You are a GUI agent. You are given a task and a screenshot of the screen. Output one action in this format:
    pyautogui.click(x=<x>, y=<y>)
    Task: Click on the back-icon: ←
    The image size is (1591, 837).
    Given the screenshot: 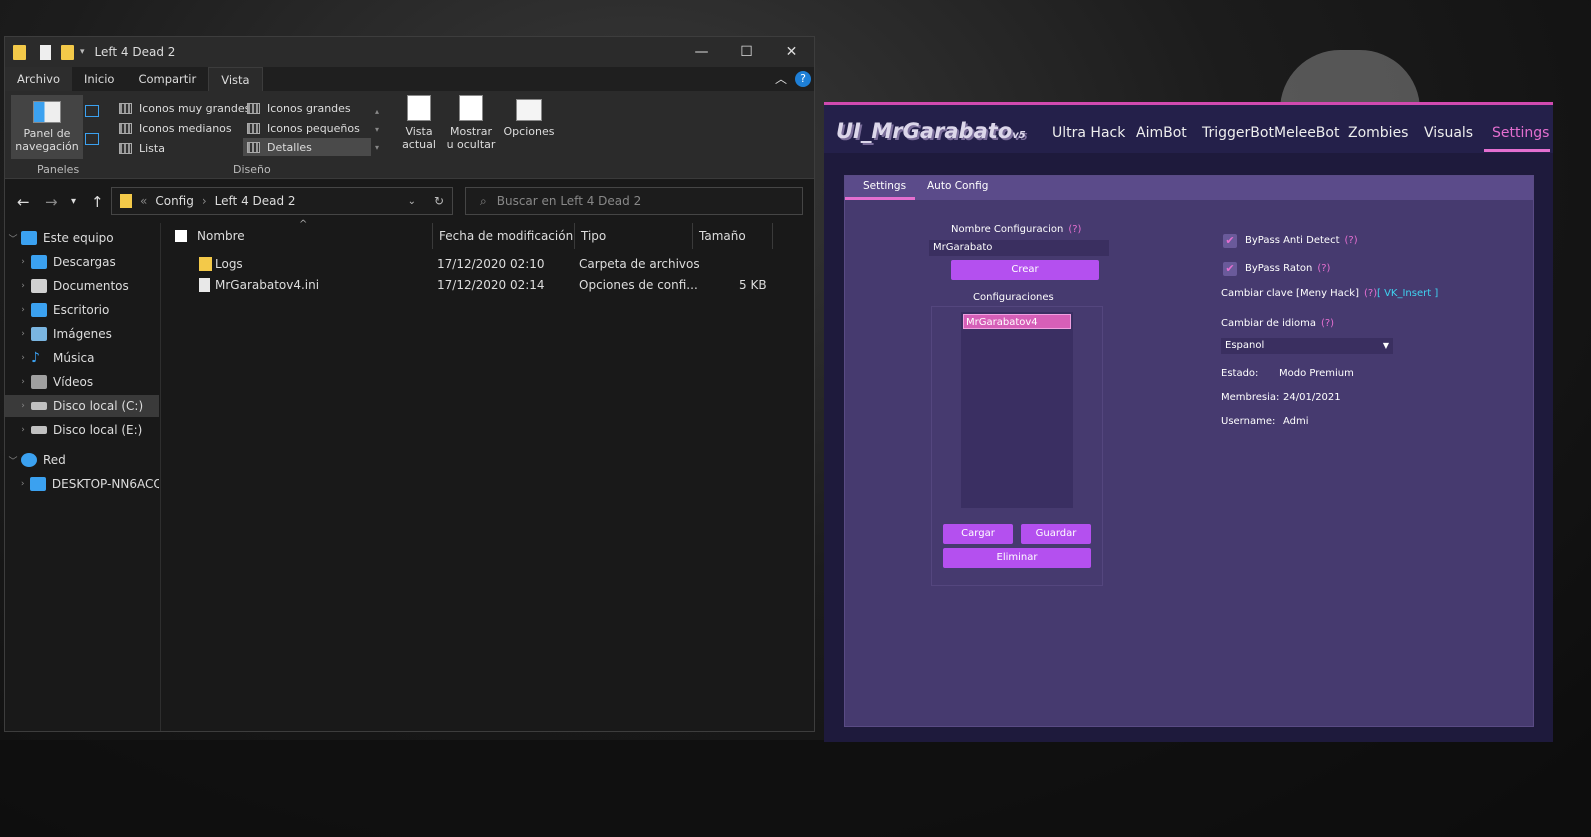 What is the action you would take?
    pyautogui.click(x=23, y=202)
    